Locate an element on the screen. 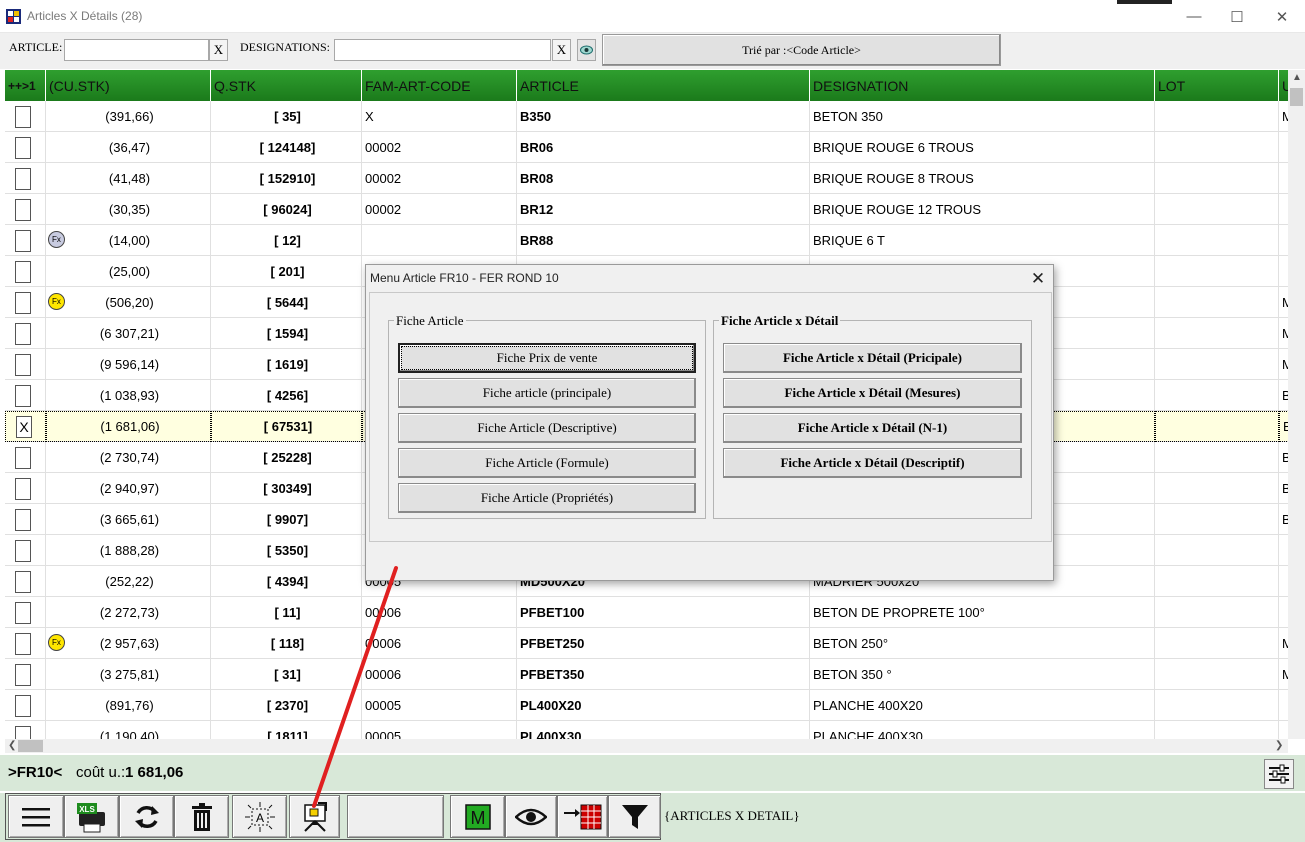  header-col-designation: DESIGNATION is located at coordinates (982, 85).